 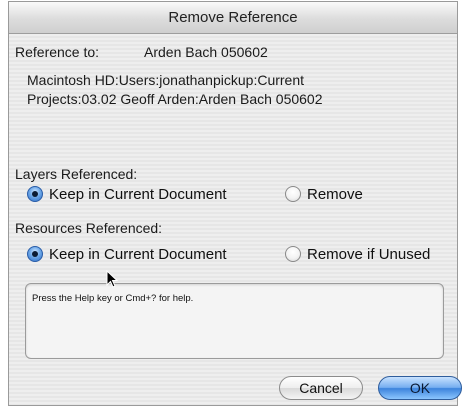 What do you see at coordinates (321, 388) in the screenshot?
I see `cancel-button: Cancel` at bounding box center [321, 388].